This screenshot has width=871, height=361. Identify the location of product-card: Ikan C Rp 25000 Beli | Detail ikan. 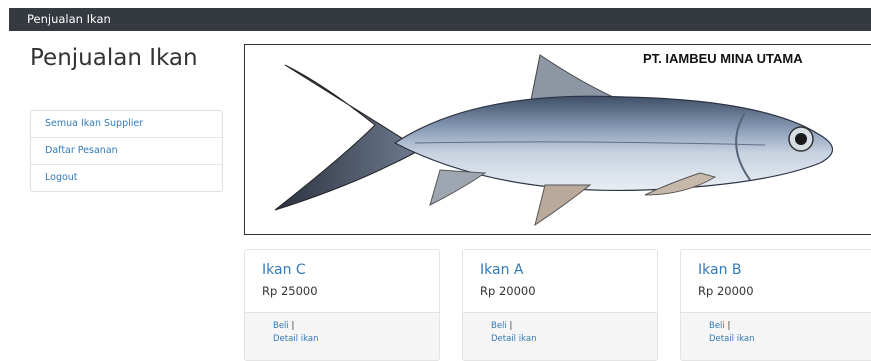
(342, 305).